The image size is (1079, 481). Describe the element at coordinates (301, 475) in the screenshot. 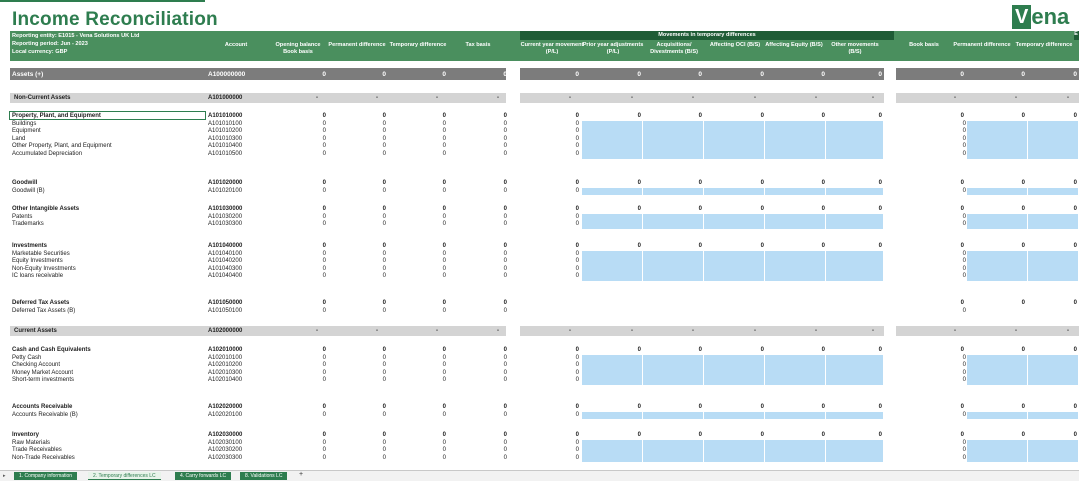

I see `add-sheet-button: +` at that location.